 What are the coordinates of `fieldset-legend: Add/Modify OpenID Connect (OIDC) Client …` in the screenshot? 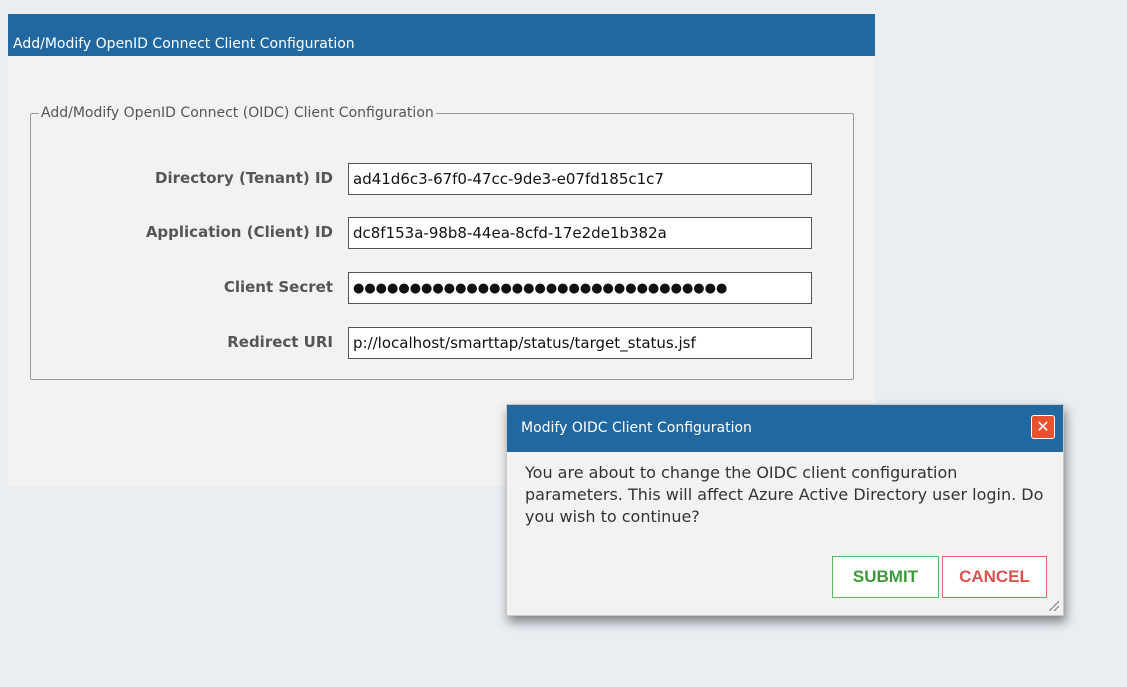 It's located at (237, 113).